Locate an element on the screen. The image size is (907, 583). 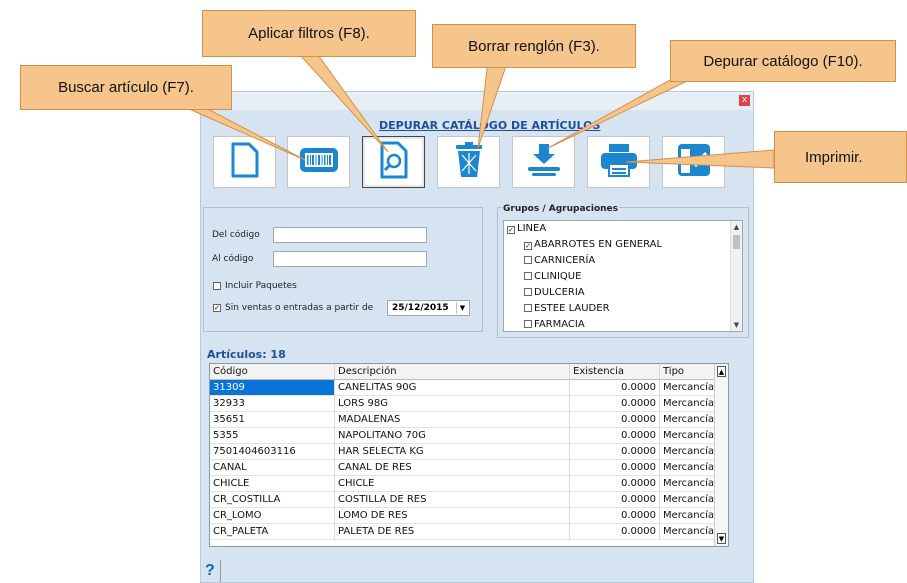
callout-print: Imprimir. is located at coordinates (840, 157).